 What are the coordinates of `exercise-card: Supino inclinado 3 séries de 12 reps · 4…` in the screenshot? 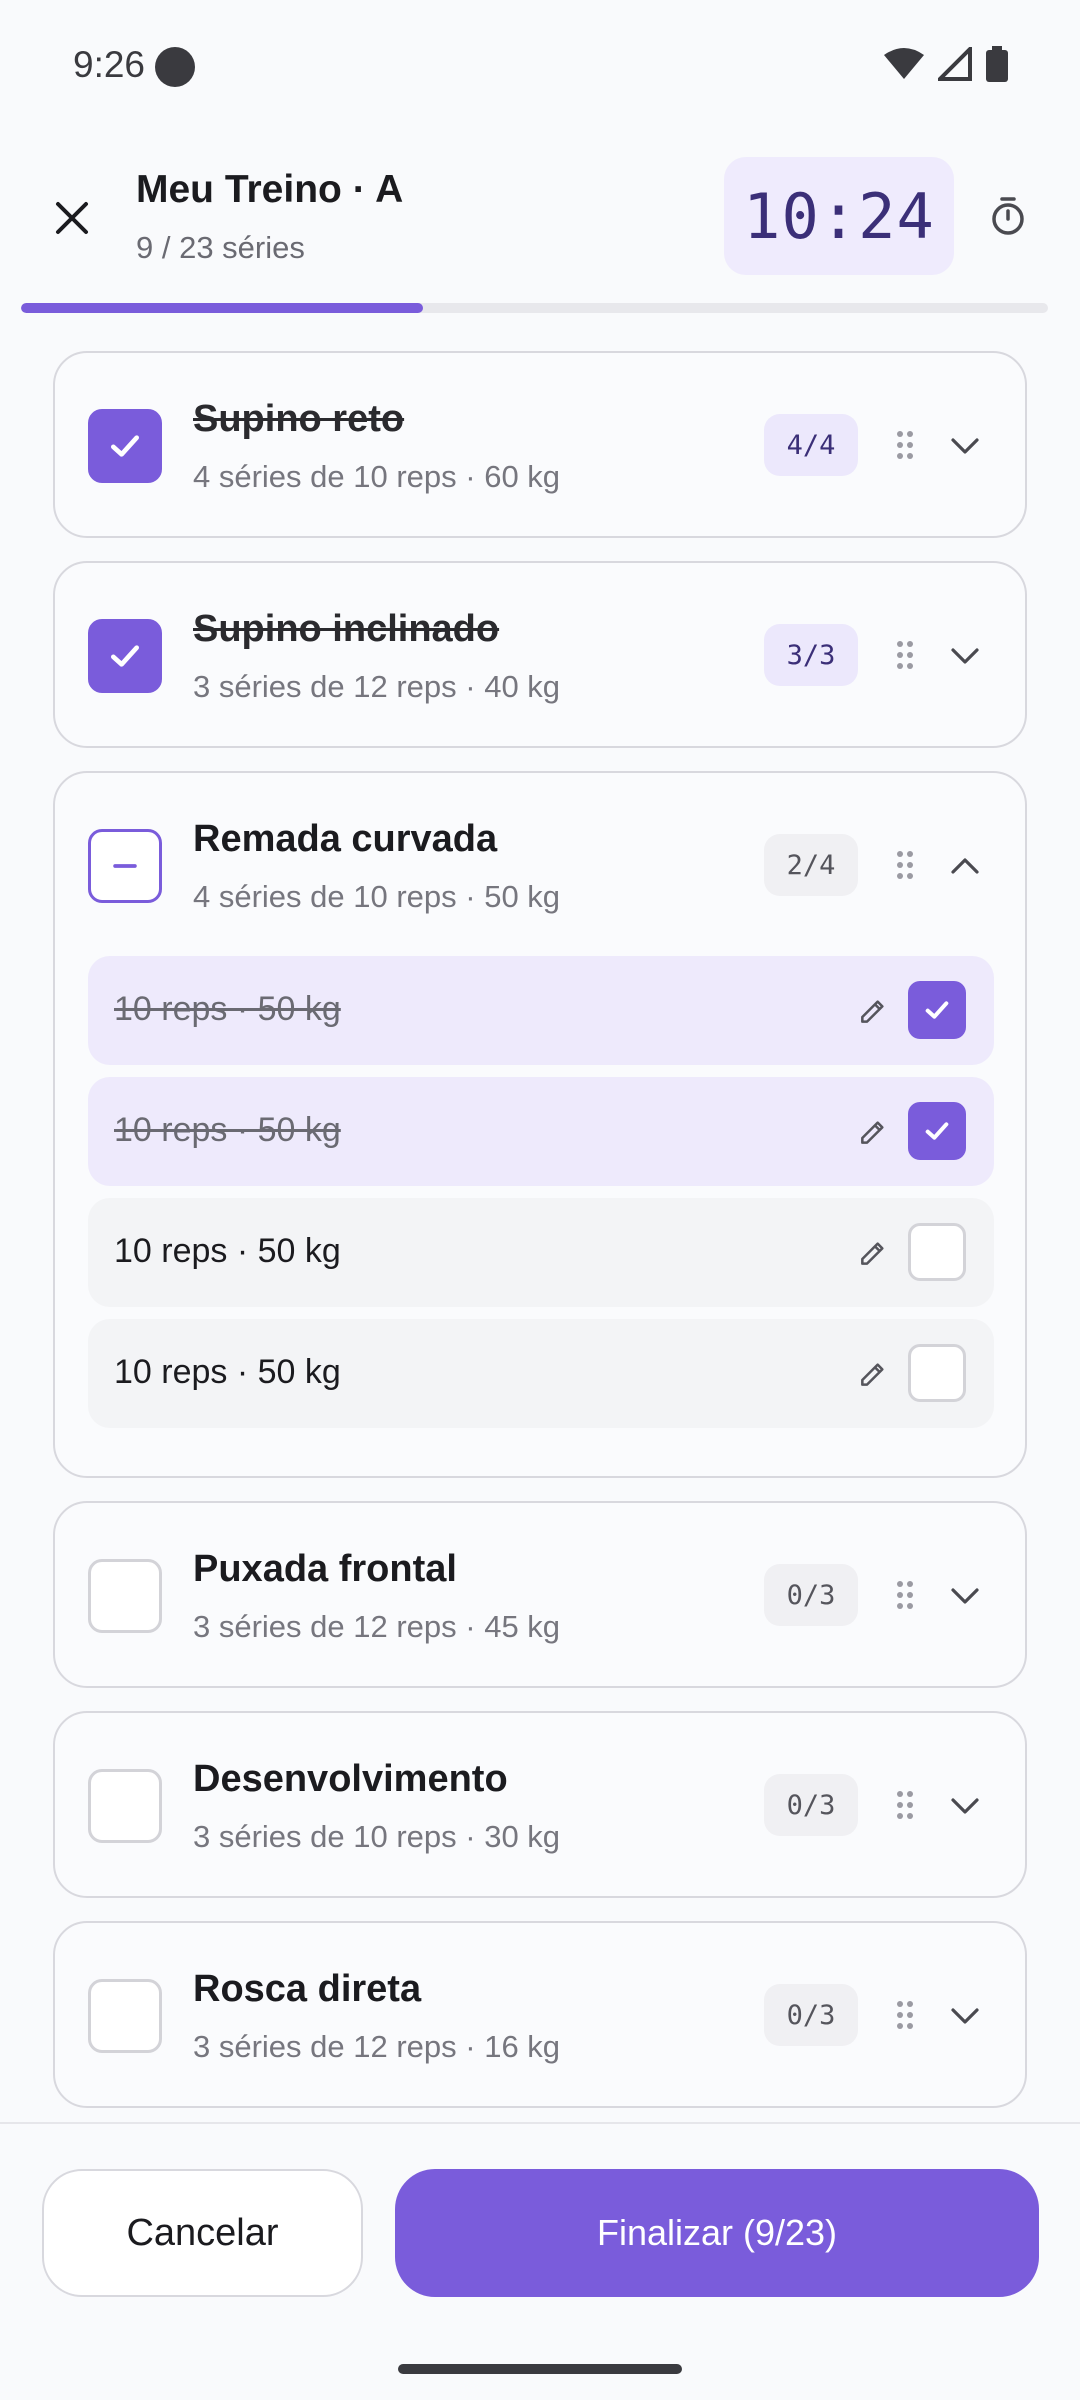 It's located at (540, 654).